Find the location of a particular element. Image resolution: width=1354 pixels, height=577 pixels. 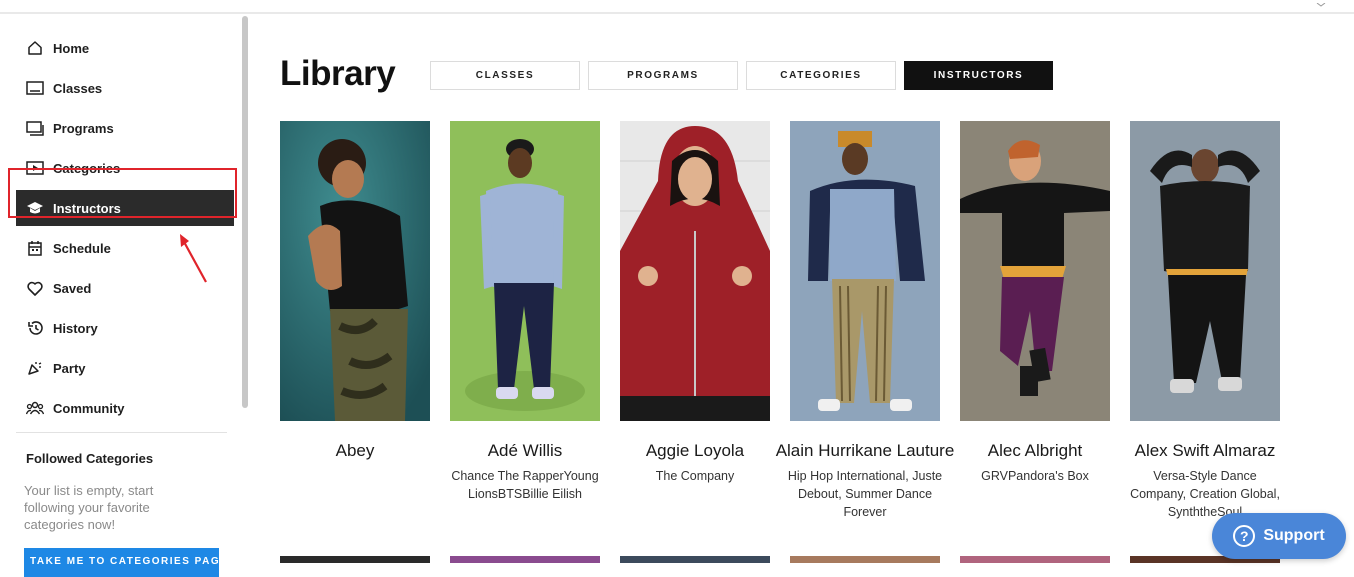

classes-icon is located at coordinates (35, 88).